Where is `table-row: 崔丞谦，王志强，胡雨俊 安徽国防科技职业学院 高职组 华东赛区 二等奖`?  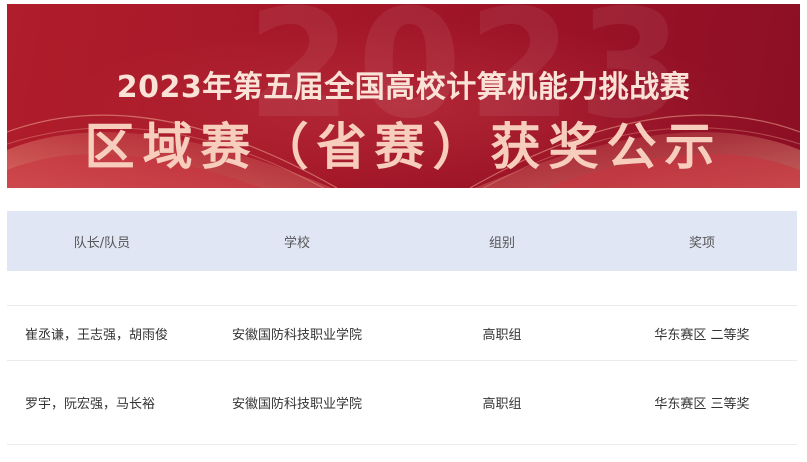
table-row: 崔丞谦，王志强，胡雨俊 安徽国防科技职业学院 高职组 华东赛区 二等奖 is located at coordinates (402, 333).